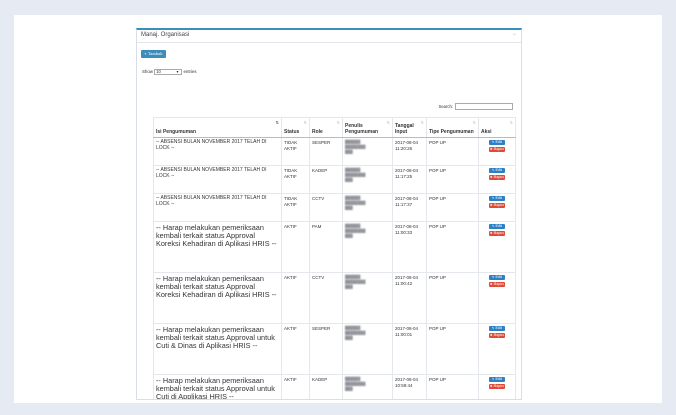  Describe the element at coordinates (168, 71) in the screenshot. I see `entries-select: 10 ▼` at that location.